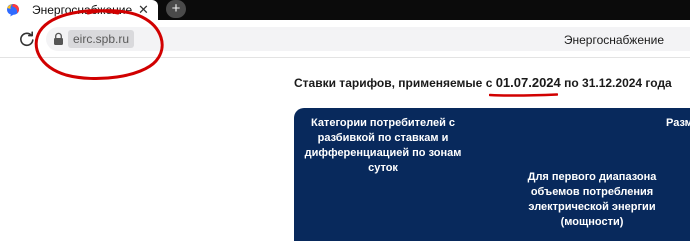  Describe the element at coordinates (528, 82) in the screenshot. I see `heading-date-start: 01.07.2024` at that location.